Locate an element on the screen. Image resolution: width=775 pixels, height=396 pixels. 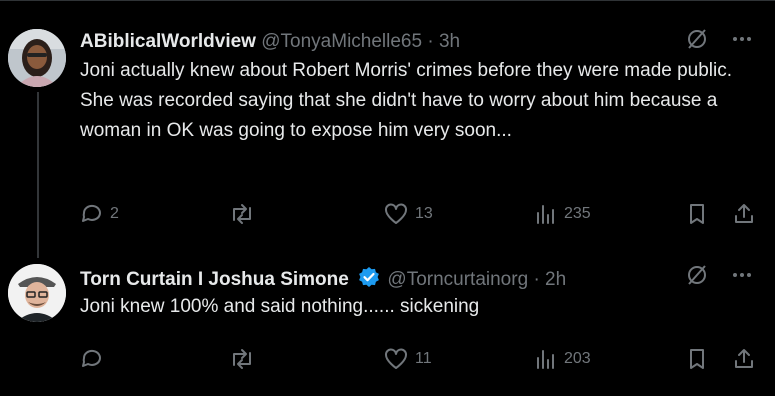
post-header: ABiblicalWorldview @TonyaMichelle65 · 3h is located at coordinates (420, 42).